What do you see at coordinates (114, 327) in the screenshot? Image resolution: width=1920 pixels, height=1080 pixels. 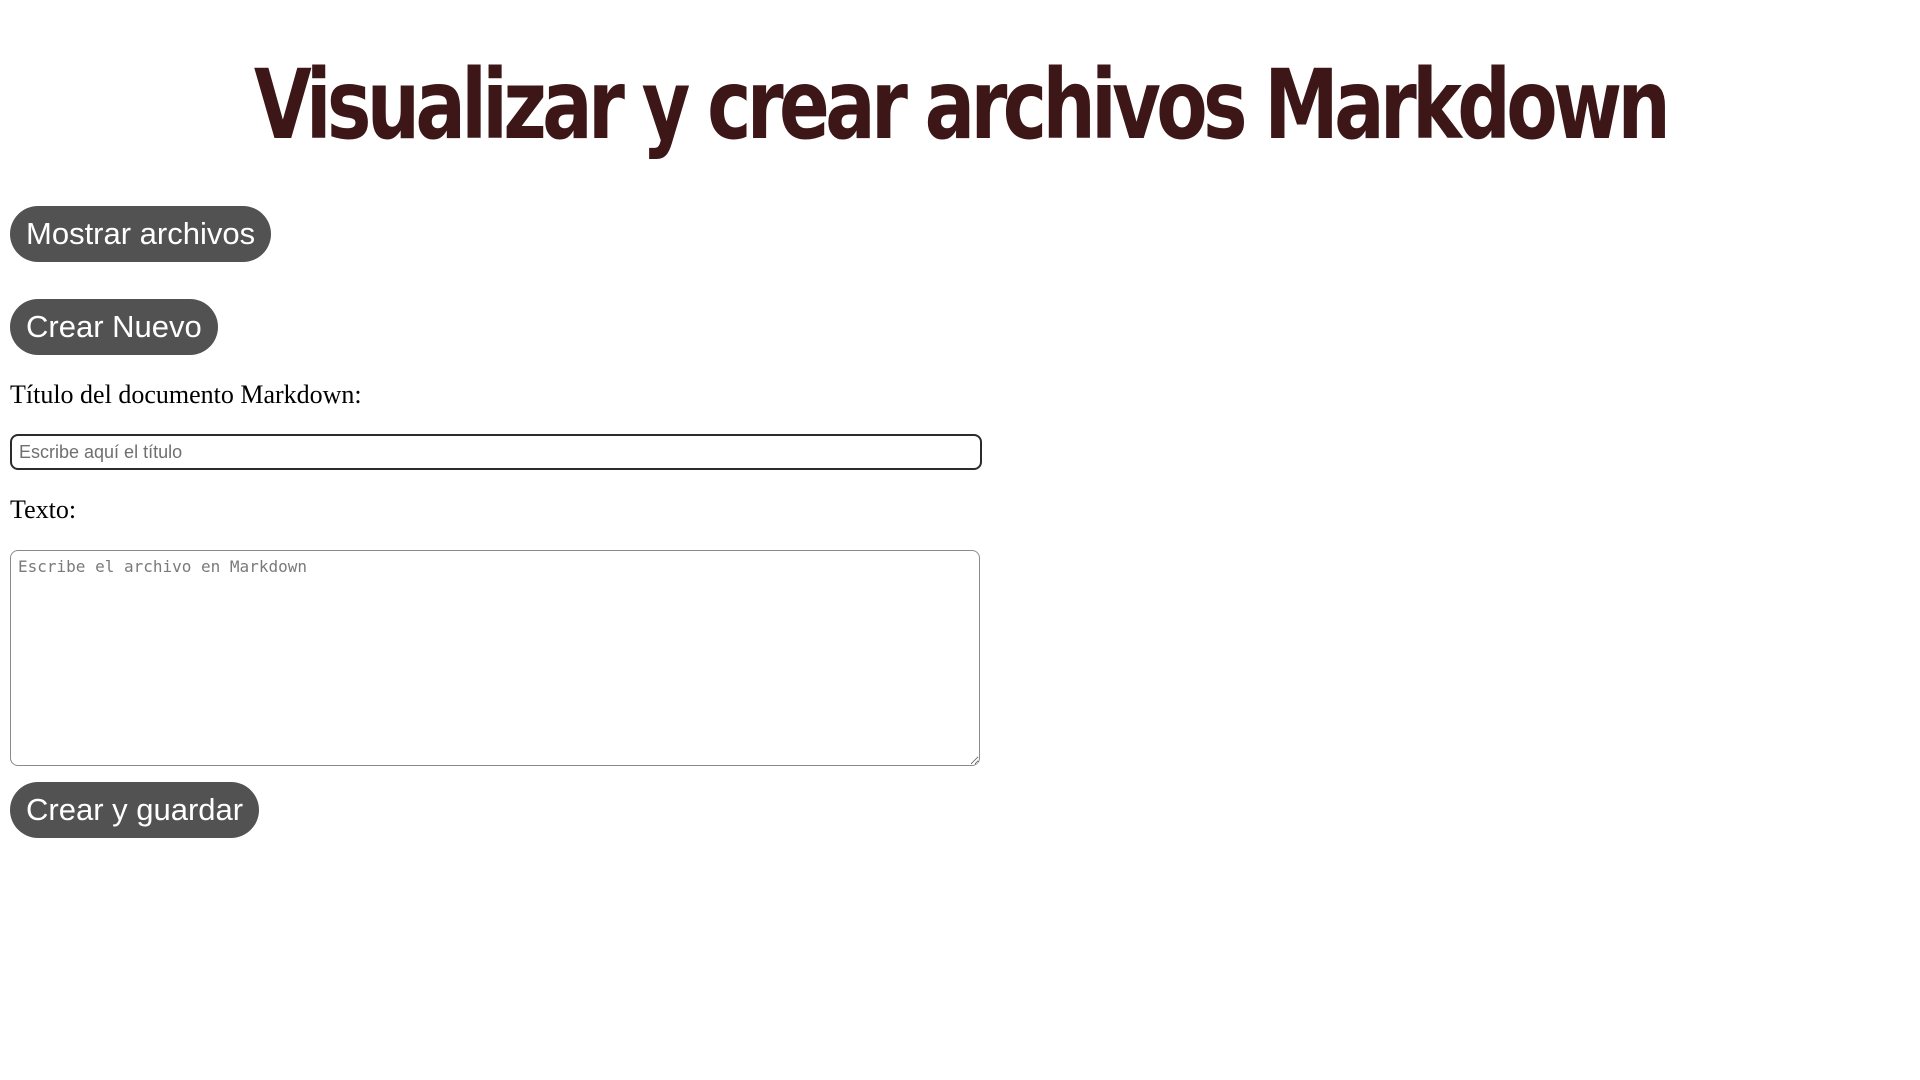 I see `create-new-button: Crear Nuevo` at bounding box center [114, 327].